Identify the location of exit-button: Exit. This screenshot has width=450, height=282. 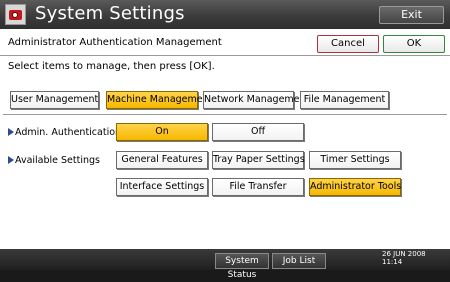
(411, 15).